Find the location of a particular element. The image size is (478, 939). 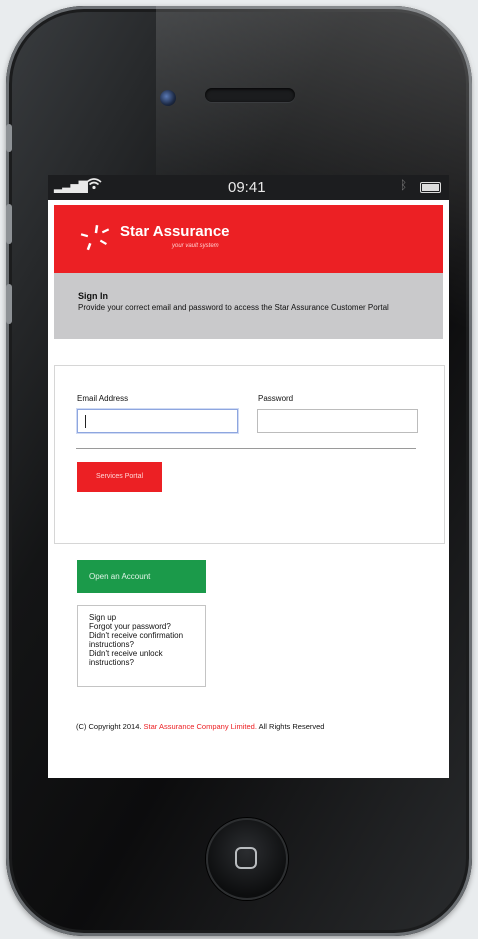

services-portal-button: Services Portal is located at coordinates (119, 477).